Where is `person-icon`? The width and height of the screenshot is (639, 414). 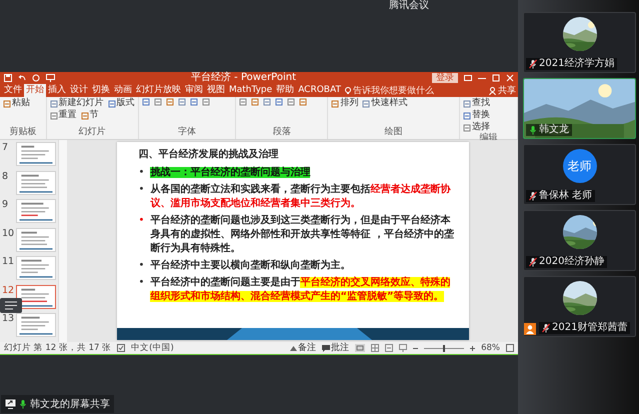 person-icon is located at coordinates (492, 90).